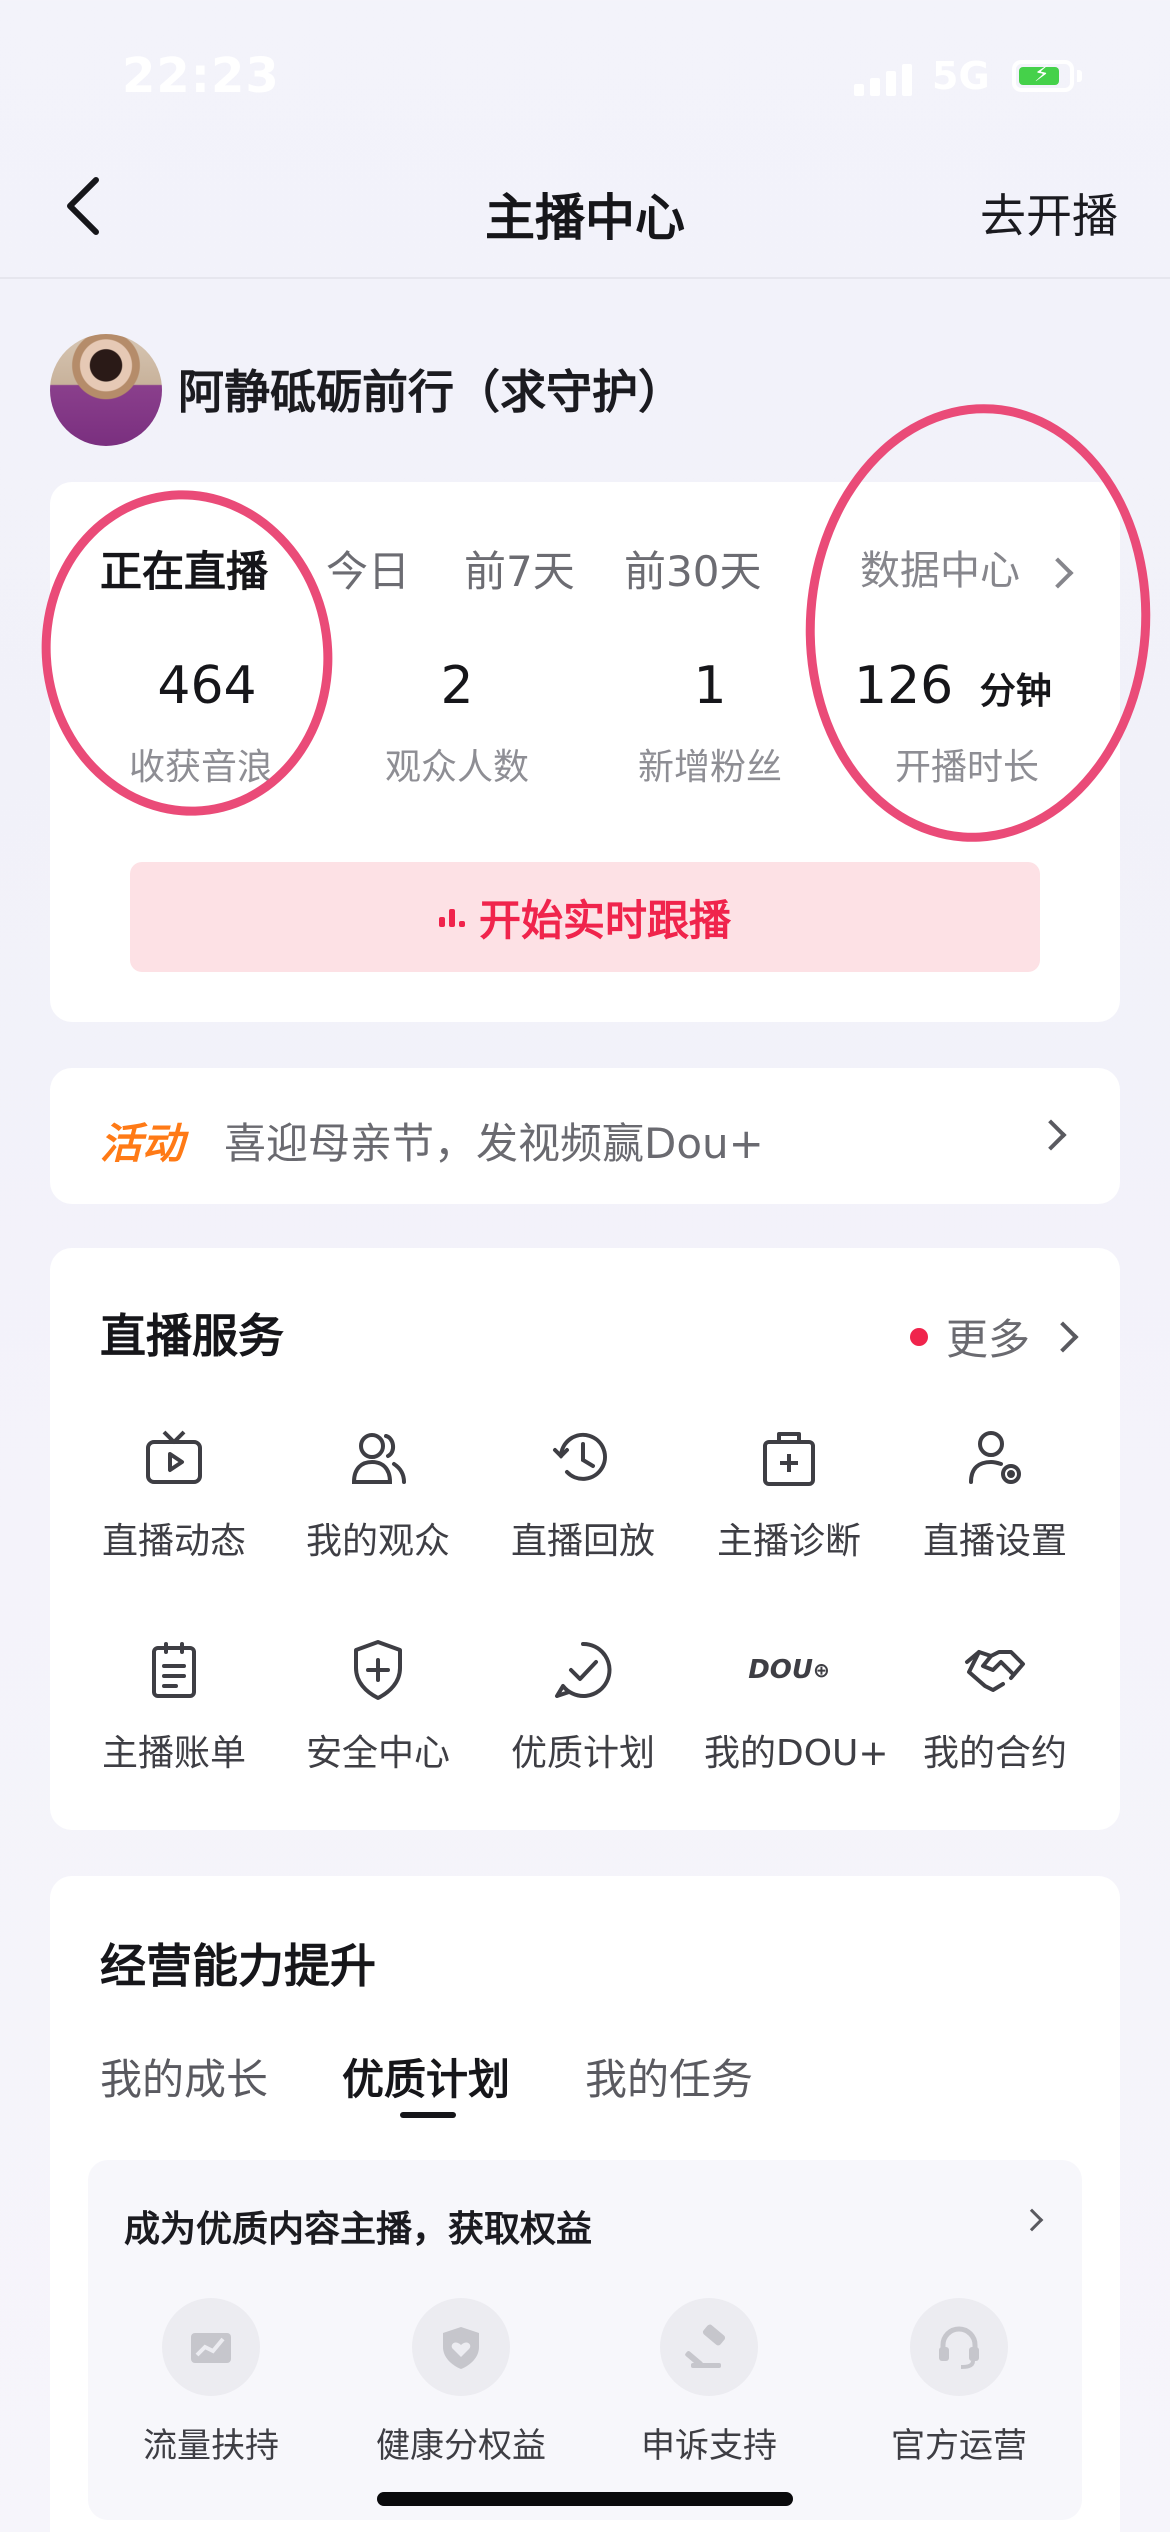  Describe the element at coordinates (918, 1336) in the screenshot. I see `notification-dot` at that location.